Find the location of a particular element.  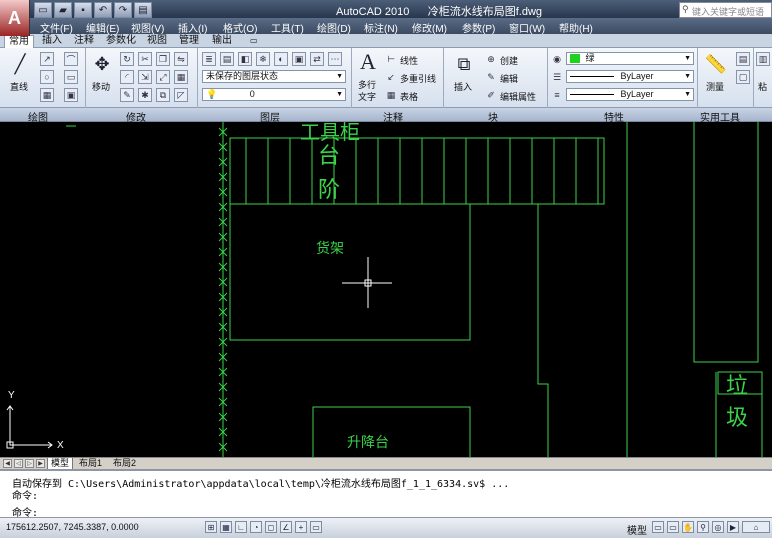

quick-calc-icon: ▤ is located at coordinates (743, 59).